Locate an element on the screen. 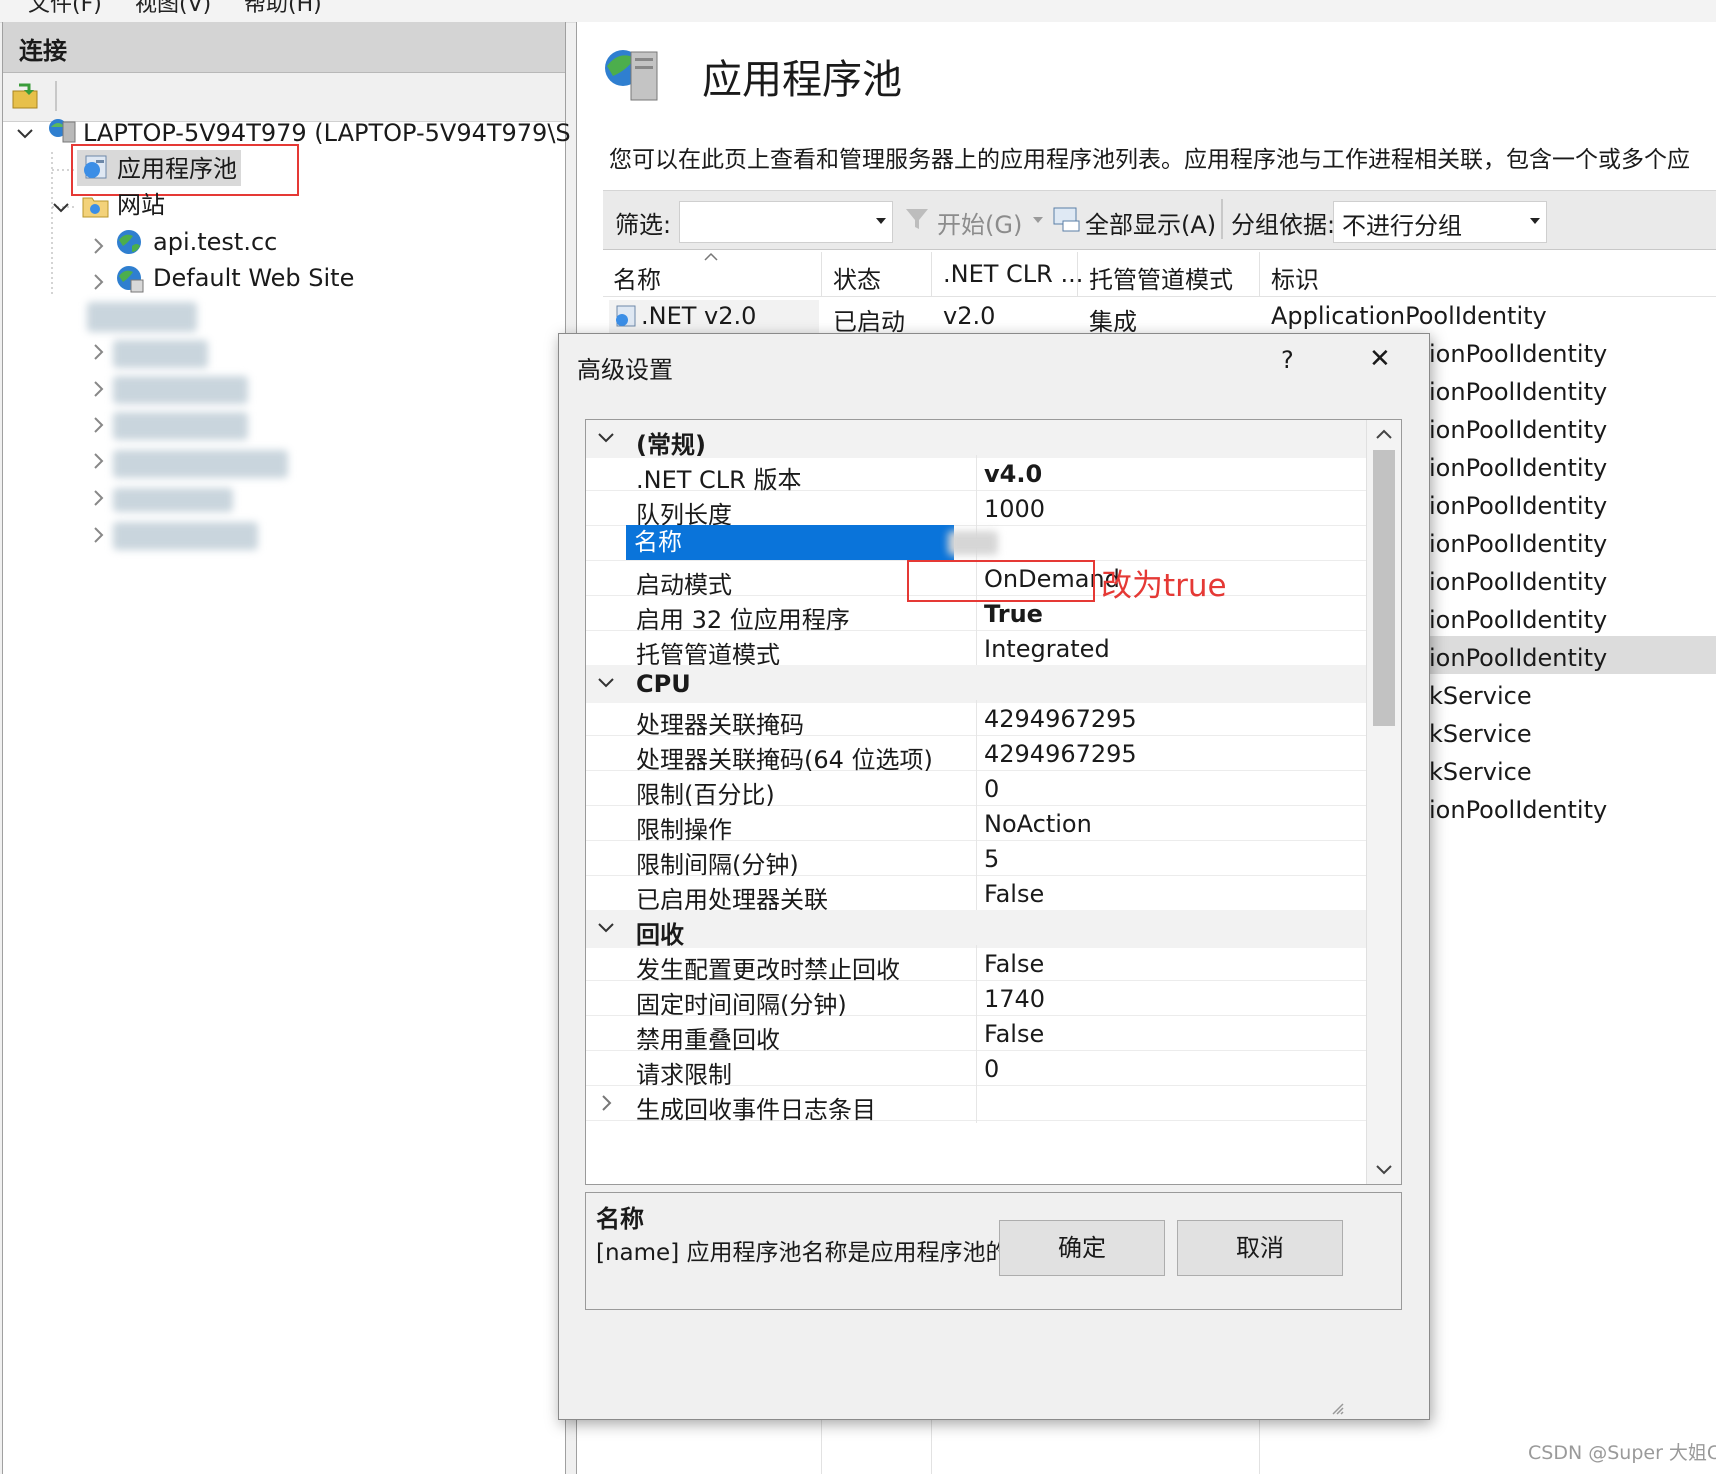  property-row: 限制(百分比) 0 is located at coordinates (976, 789).